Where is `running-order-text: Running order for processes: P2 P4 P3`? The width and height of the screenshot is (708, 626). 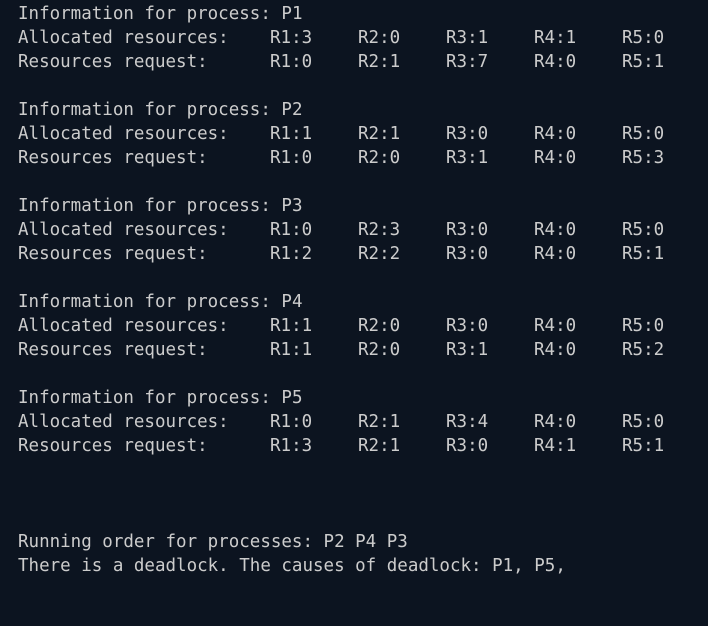
running-order-text: Running order for processes: P2 P4 P3 is located at coordinates (213, 542).